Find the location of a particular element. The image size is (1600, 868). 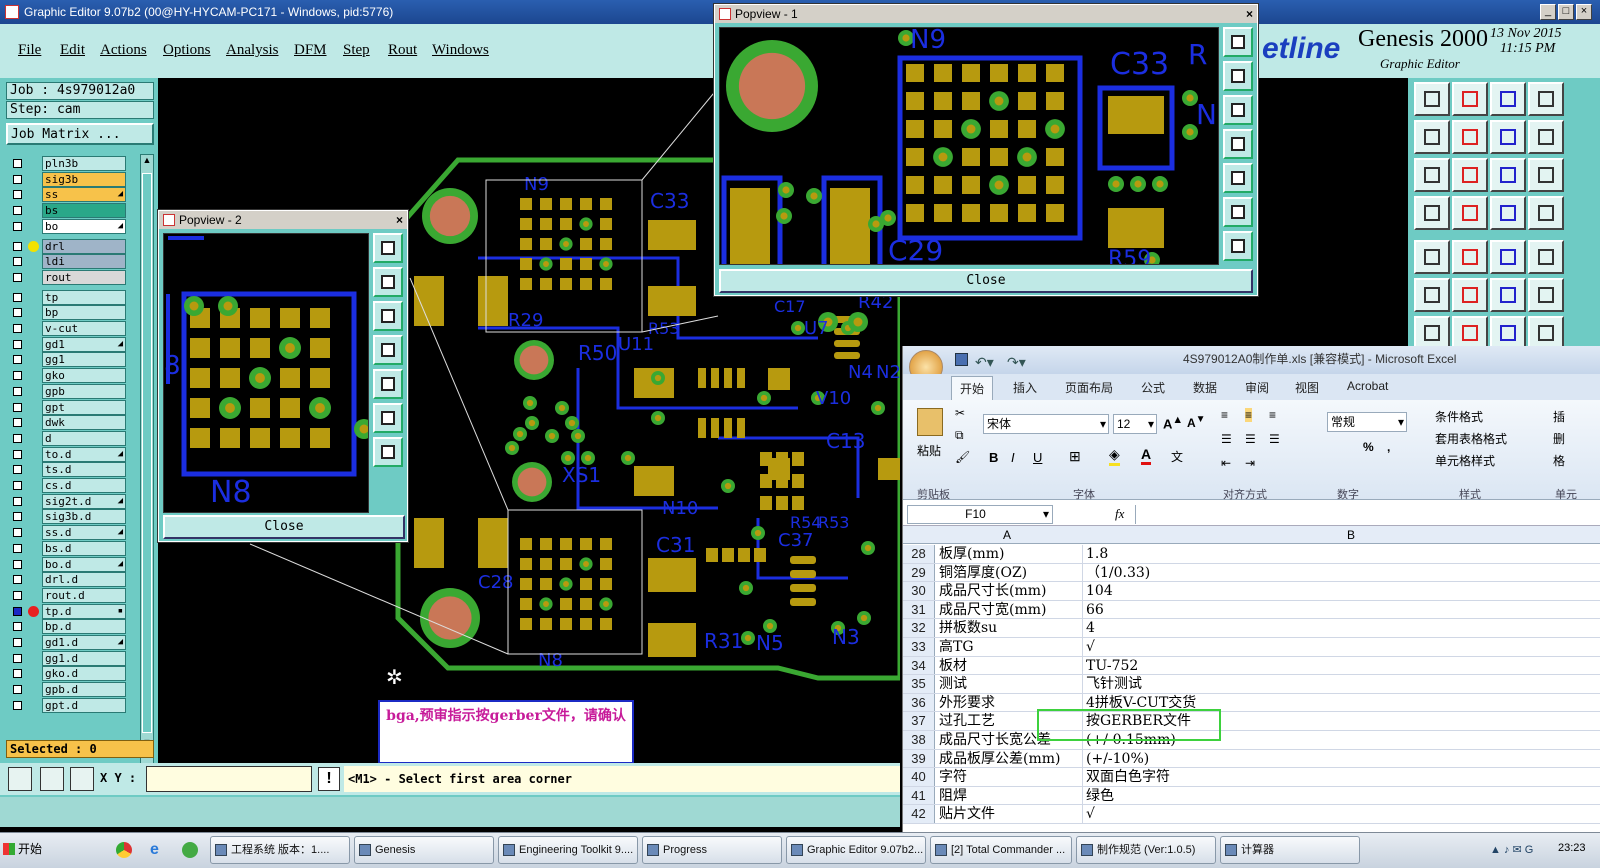

layer-name: ts.d is located at coordinates (84, 470).